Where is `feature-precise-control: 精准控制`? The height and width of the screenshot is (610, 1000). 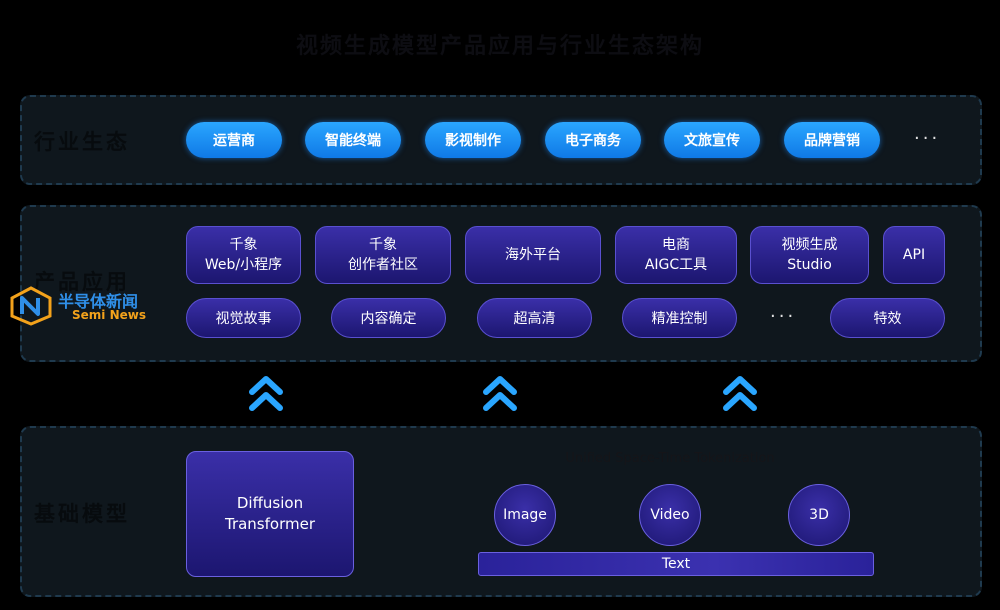 feature-precise-control: 精准控制 is located at coordinates (679, 318).